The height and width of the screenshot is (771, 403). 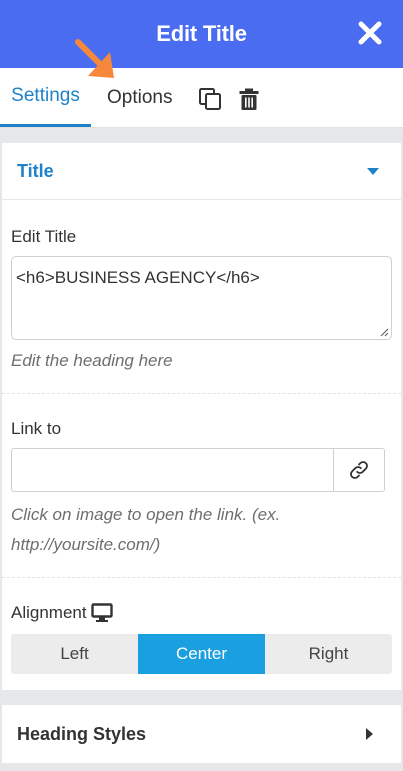 I want to click on copy-icon, so click(x=210, y=99).